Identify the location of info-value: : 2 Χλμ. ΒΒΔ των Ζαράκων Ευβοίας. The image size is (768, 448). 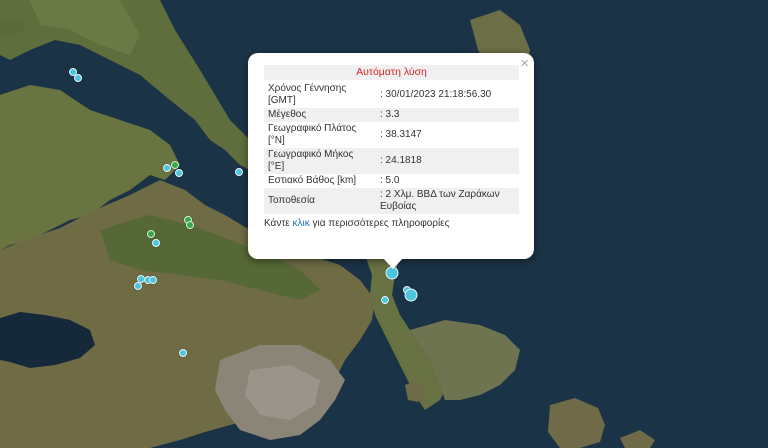
(447, 201).